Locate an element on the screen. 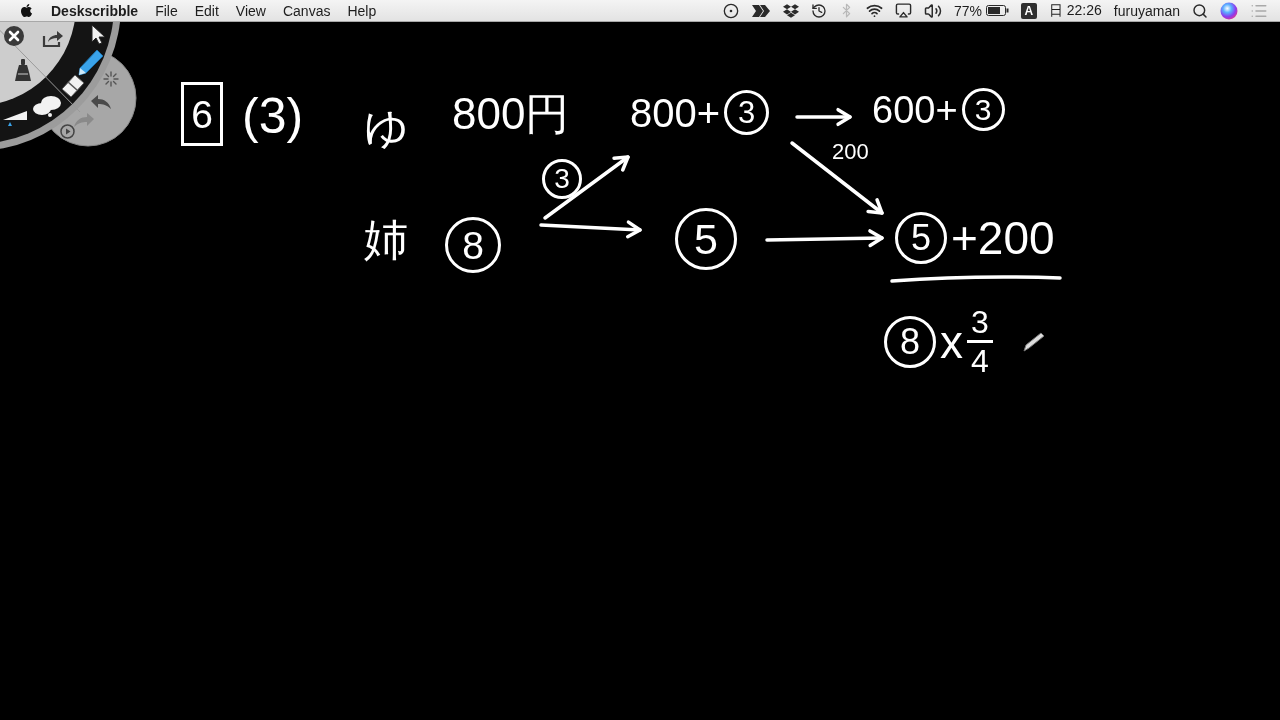 The image size is (1280, 720). eraser-tool-icon is located at coordinates (73, 86).